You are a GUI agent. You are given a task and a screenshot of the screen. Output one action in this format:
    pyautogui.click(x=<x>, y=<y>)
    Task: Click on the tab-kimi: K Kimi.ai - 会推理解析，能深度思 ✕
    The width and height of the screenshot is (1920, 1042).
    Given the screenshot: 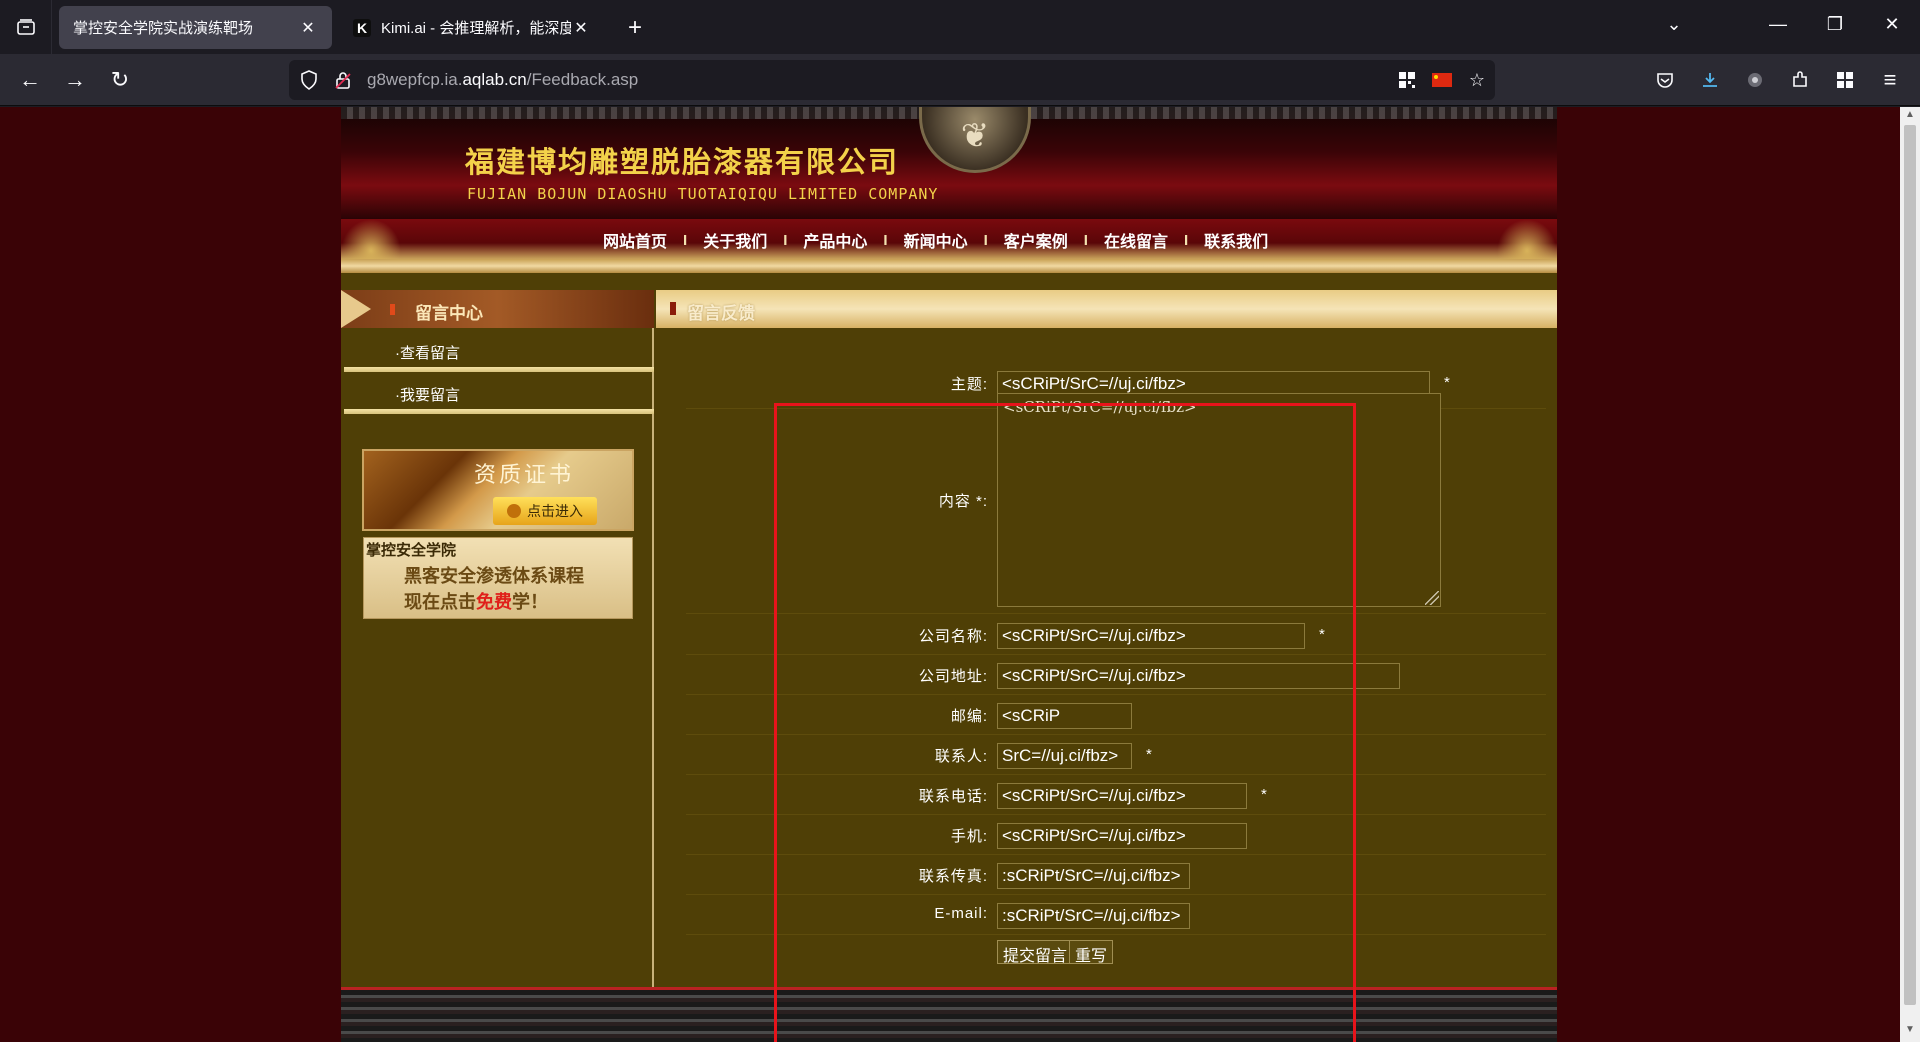 What is the action you would take?
    pyautogui.click(x=472, y=27)
    